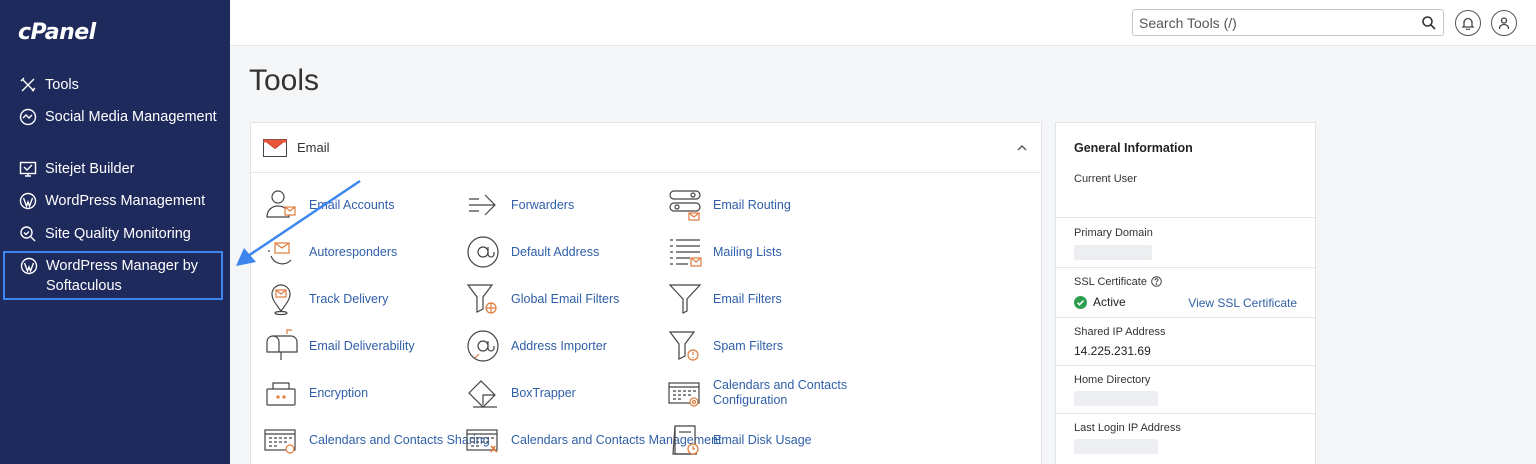 This screenshot has height=464, width=1536. Describe the element at coordinates (1112, 380) in the screenshot. I see `home-directory-label: Home Directory` at that location.